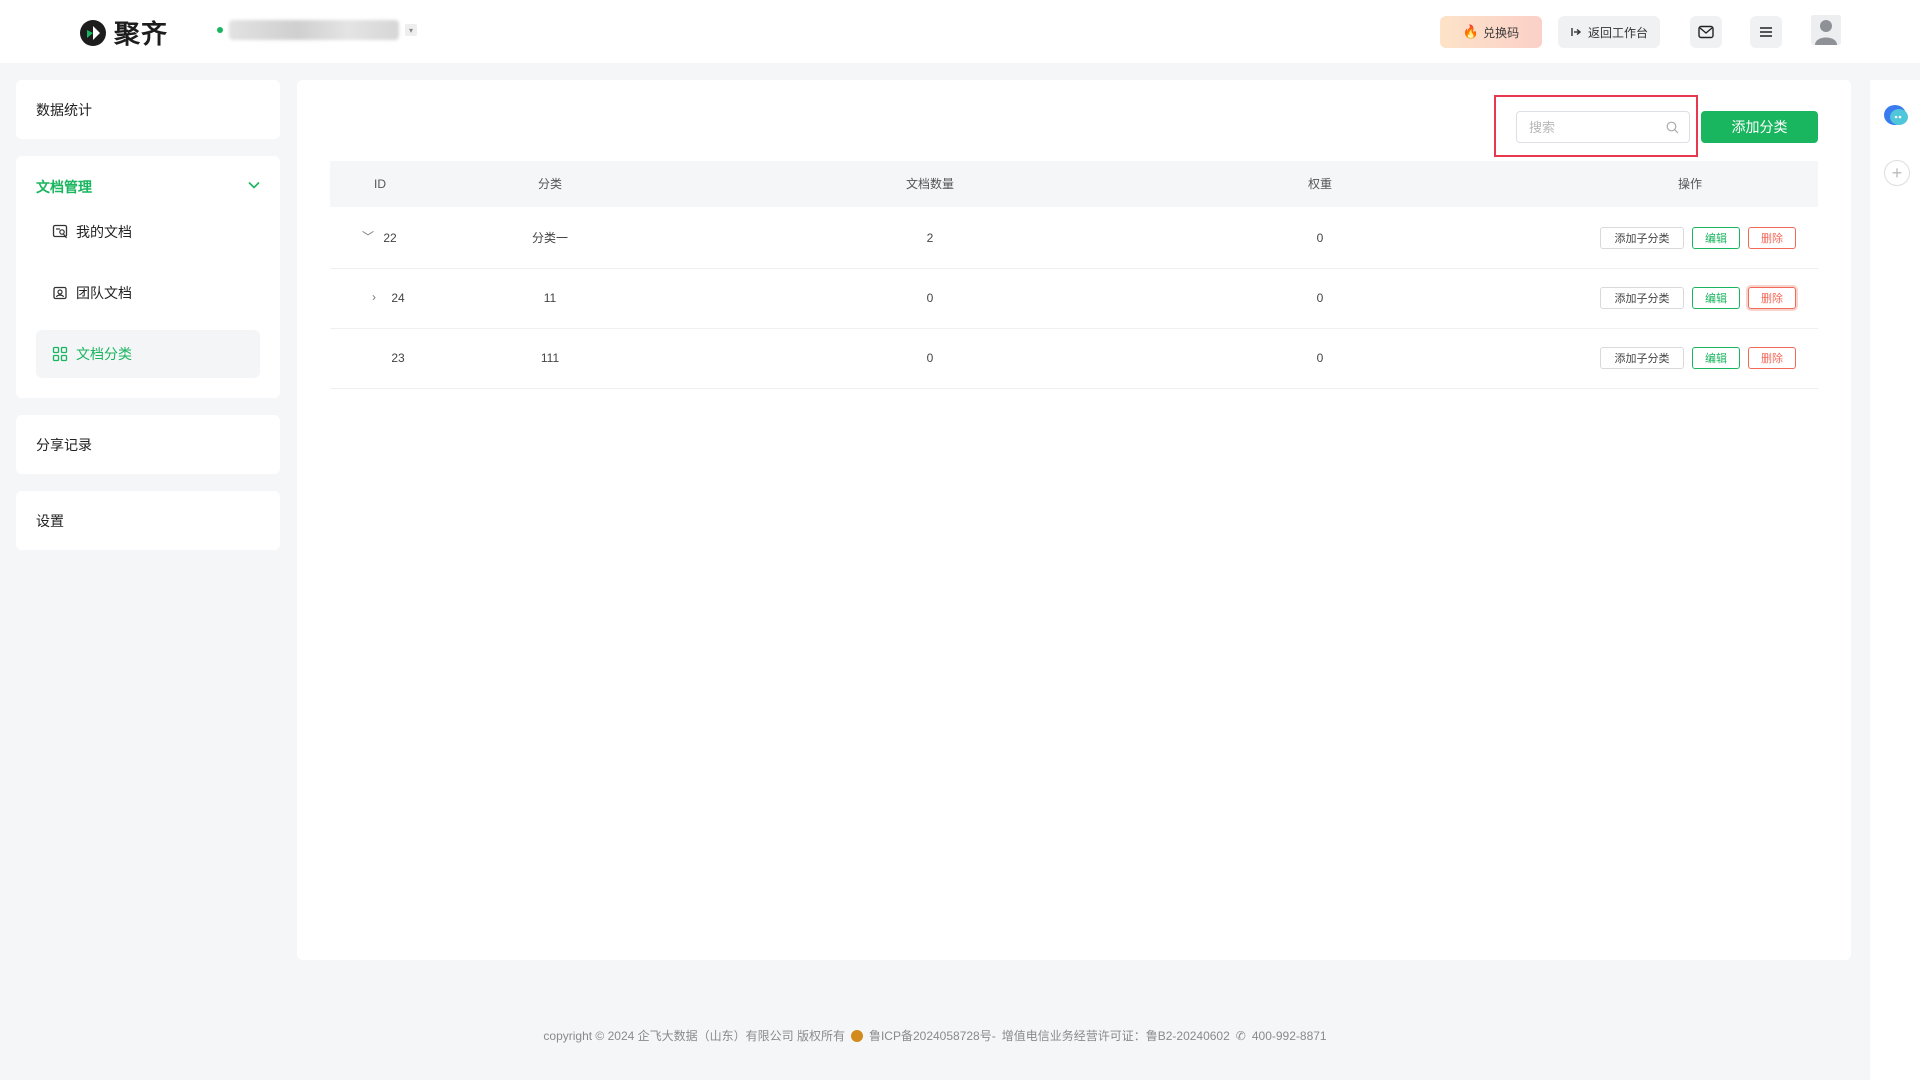 Image resolution: width=1920 pixels, height=1080 pixels. Describe the element at coordinates (1896, 116) in the screenshot. I see `chat-assistant-icon` at that location.